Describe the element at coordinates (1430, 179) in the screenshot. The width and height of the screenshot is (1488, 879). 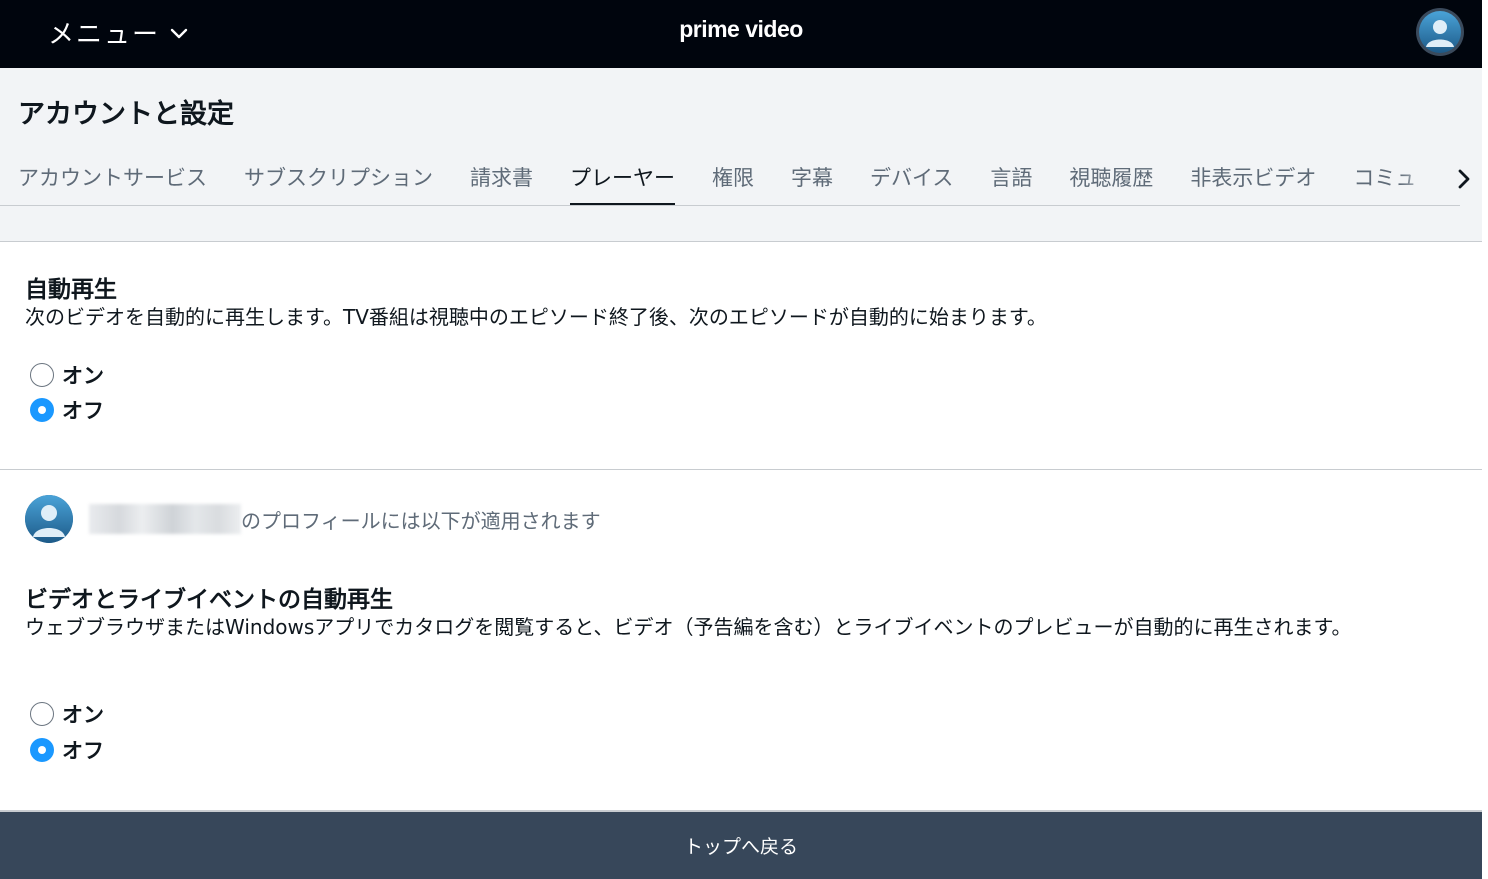
I see `tabs-fade` at that location.